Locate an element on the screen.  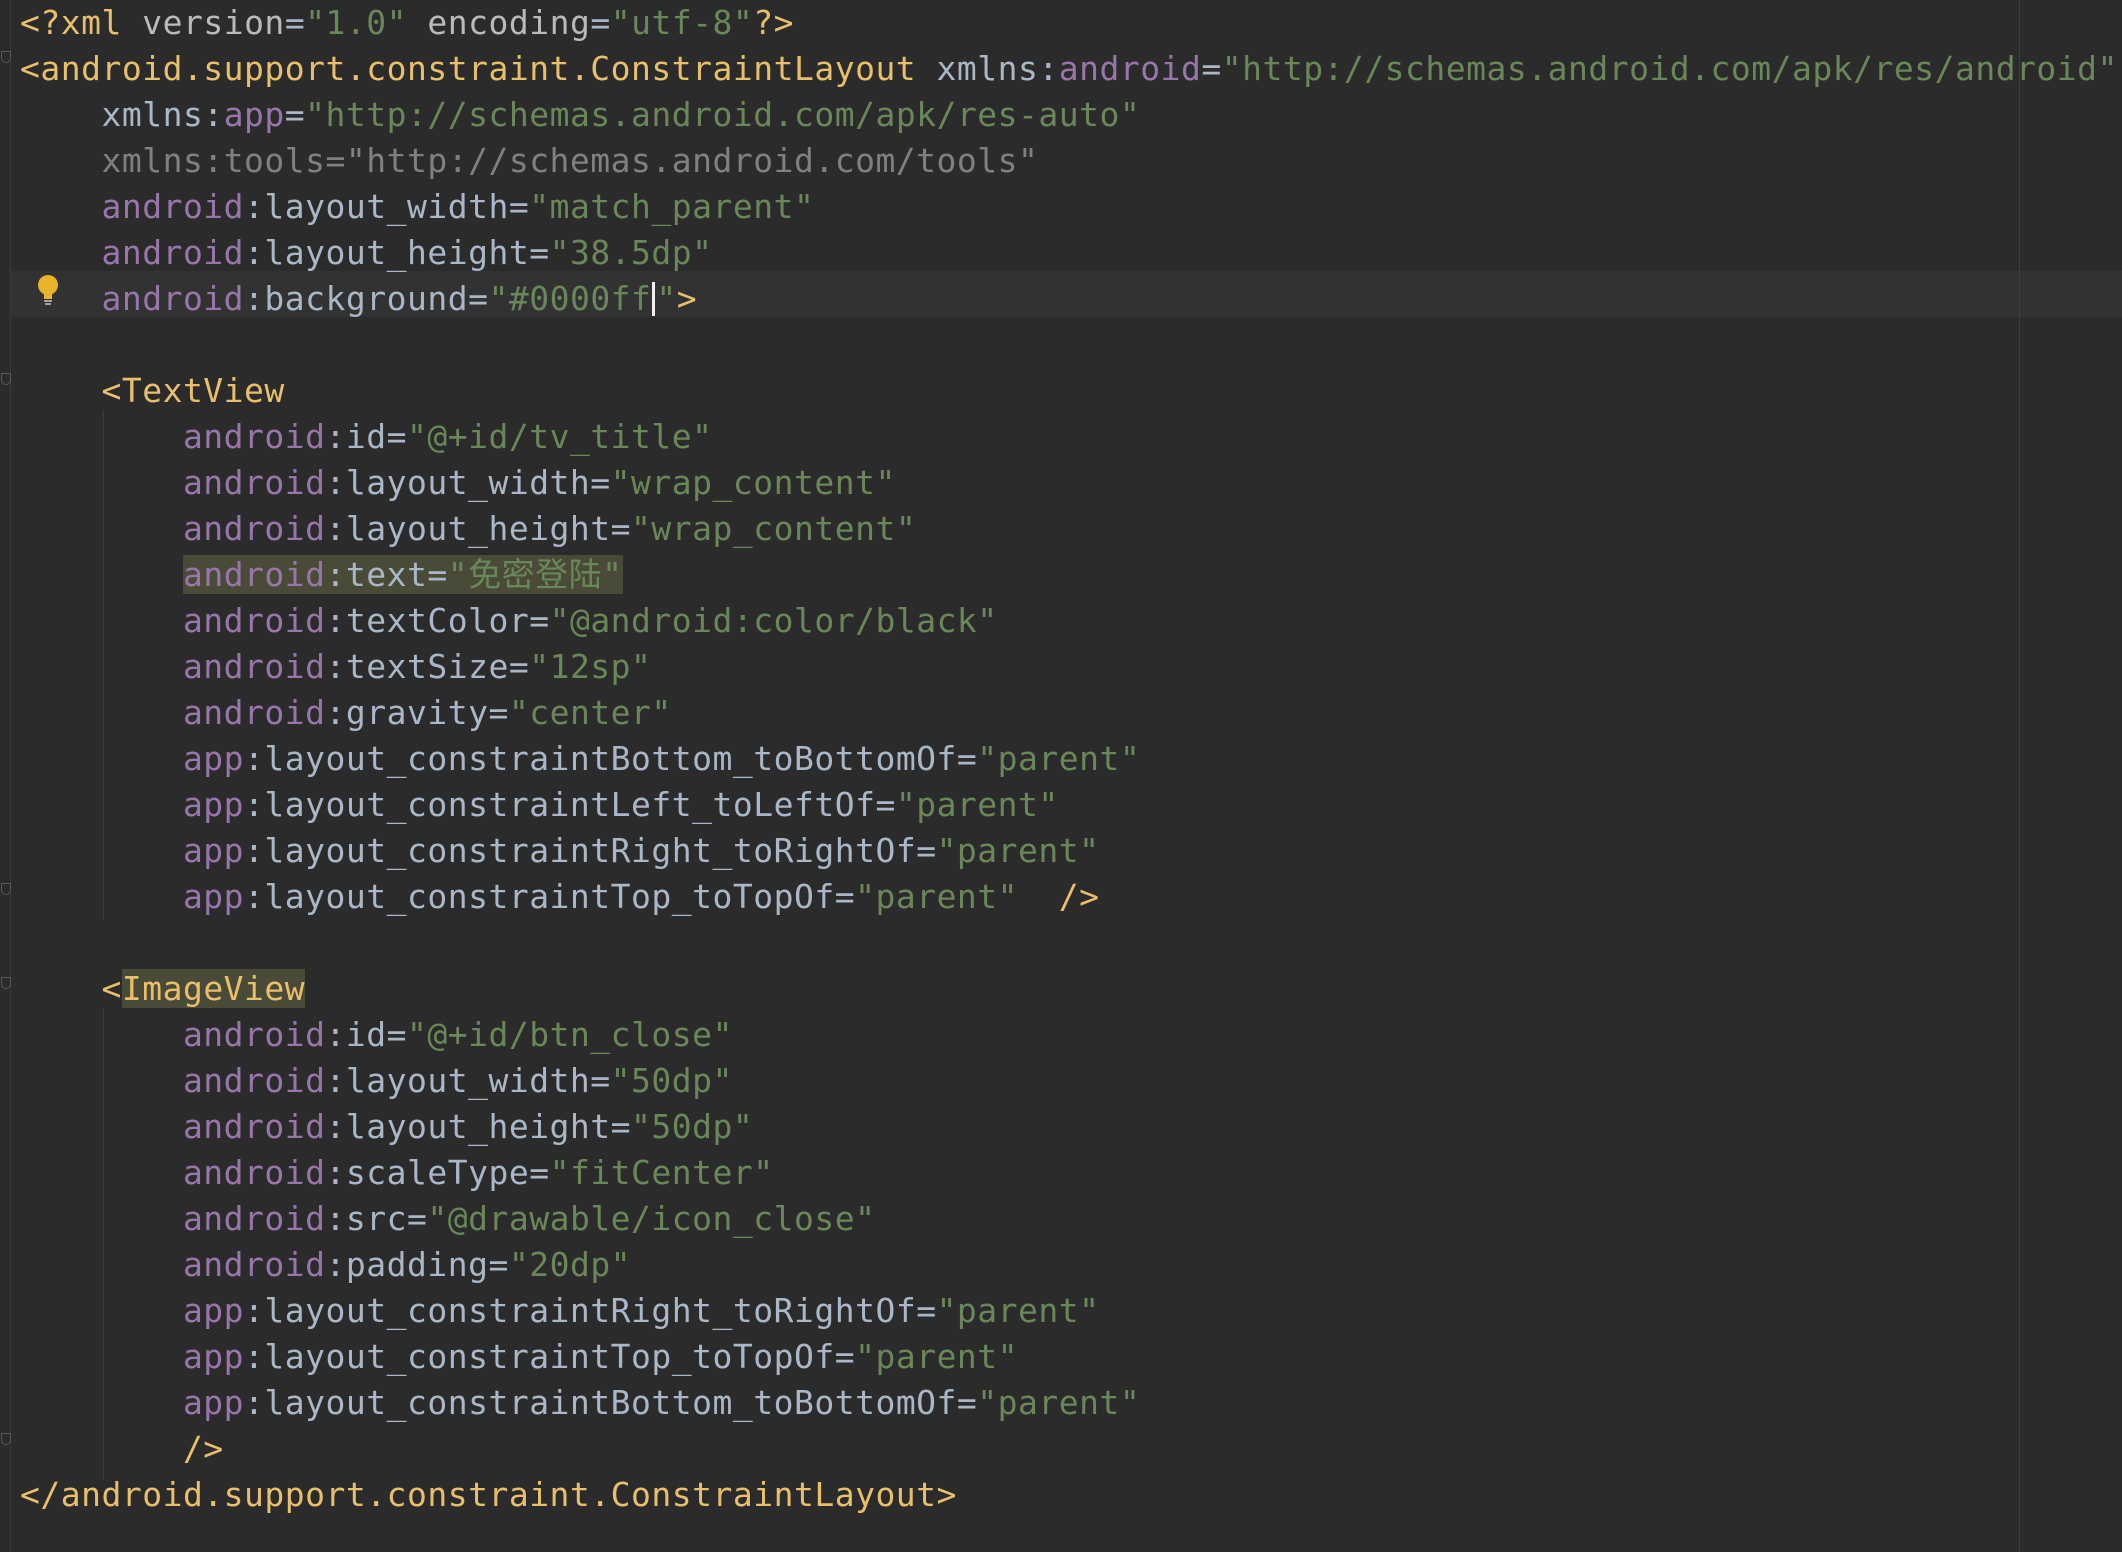
code-token: :padding is located at coordinates (407, 1264).